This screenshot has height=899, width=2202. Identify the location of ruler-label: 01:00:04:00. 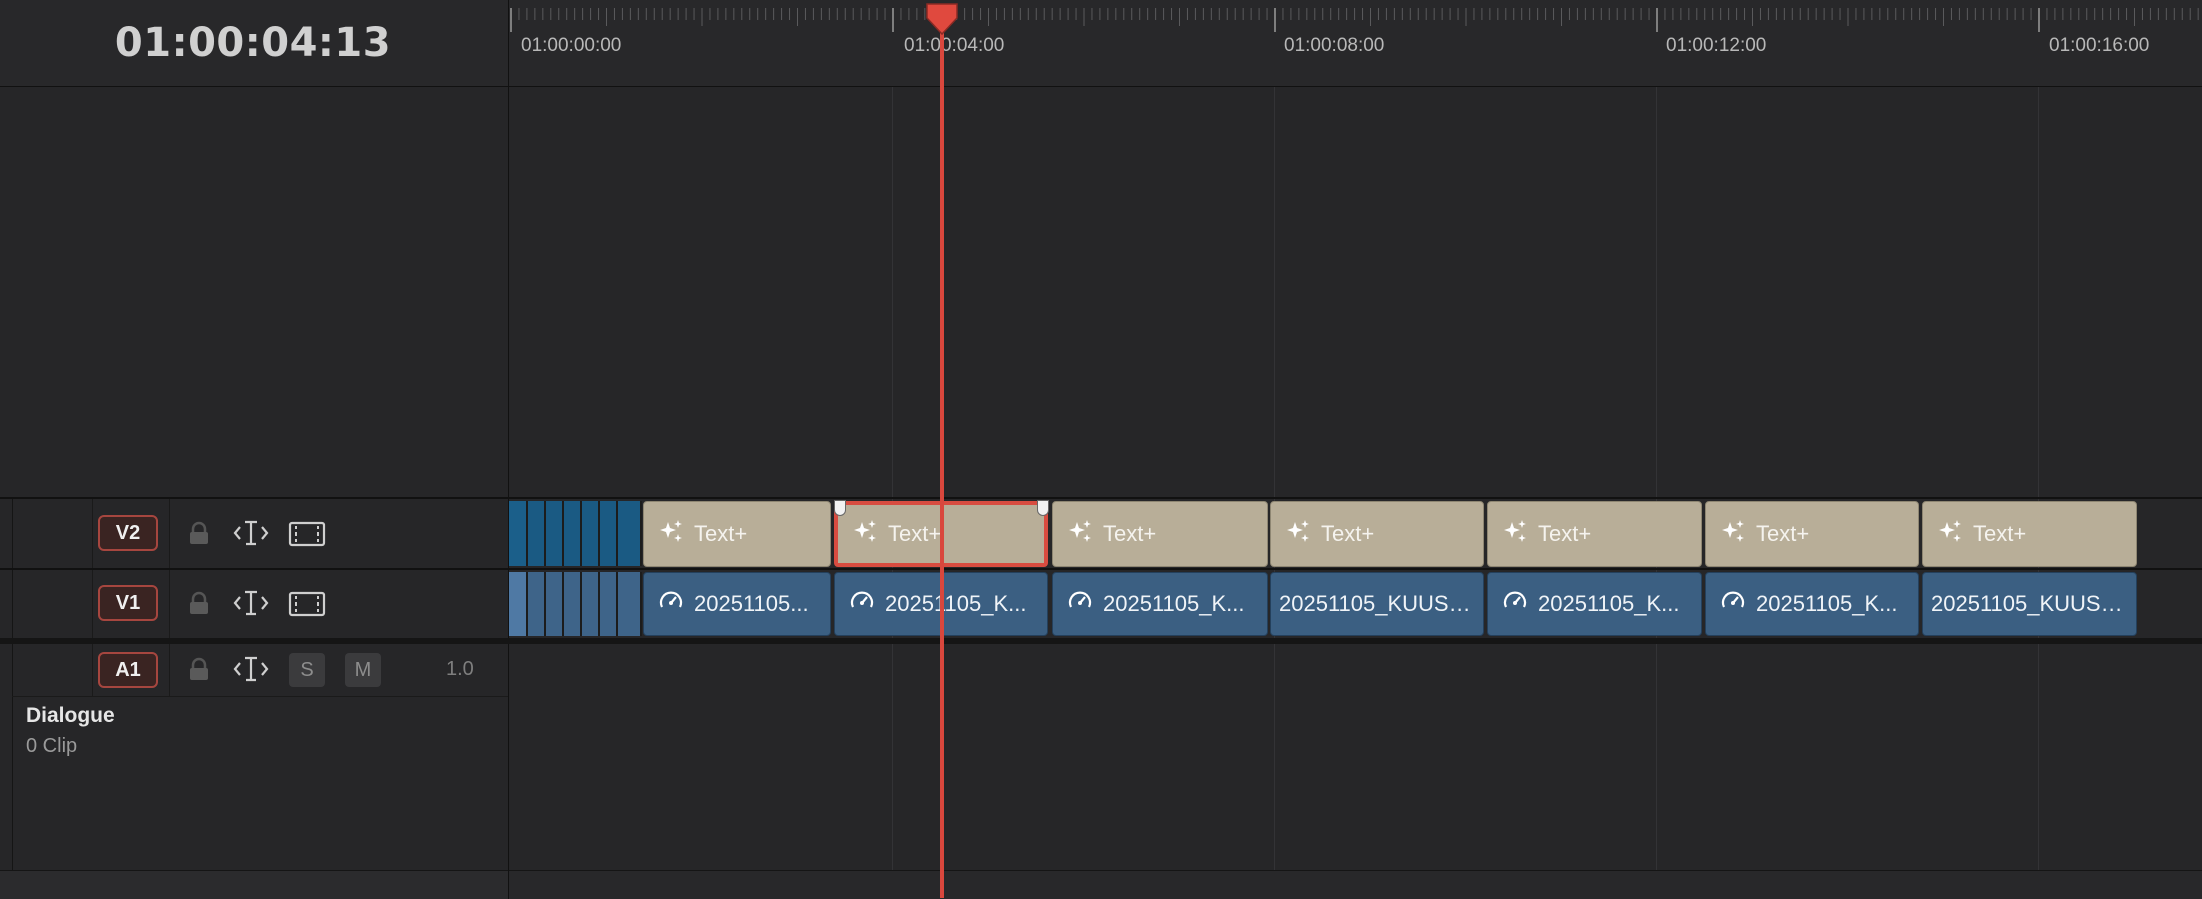
(954, 45).